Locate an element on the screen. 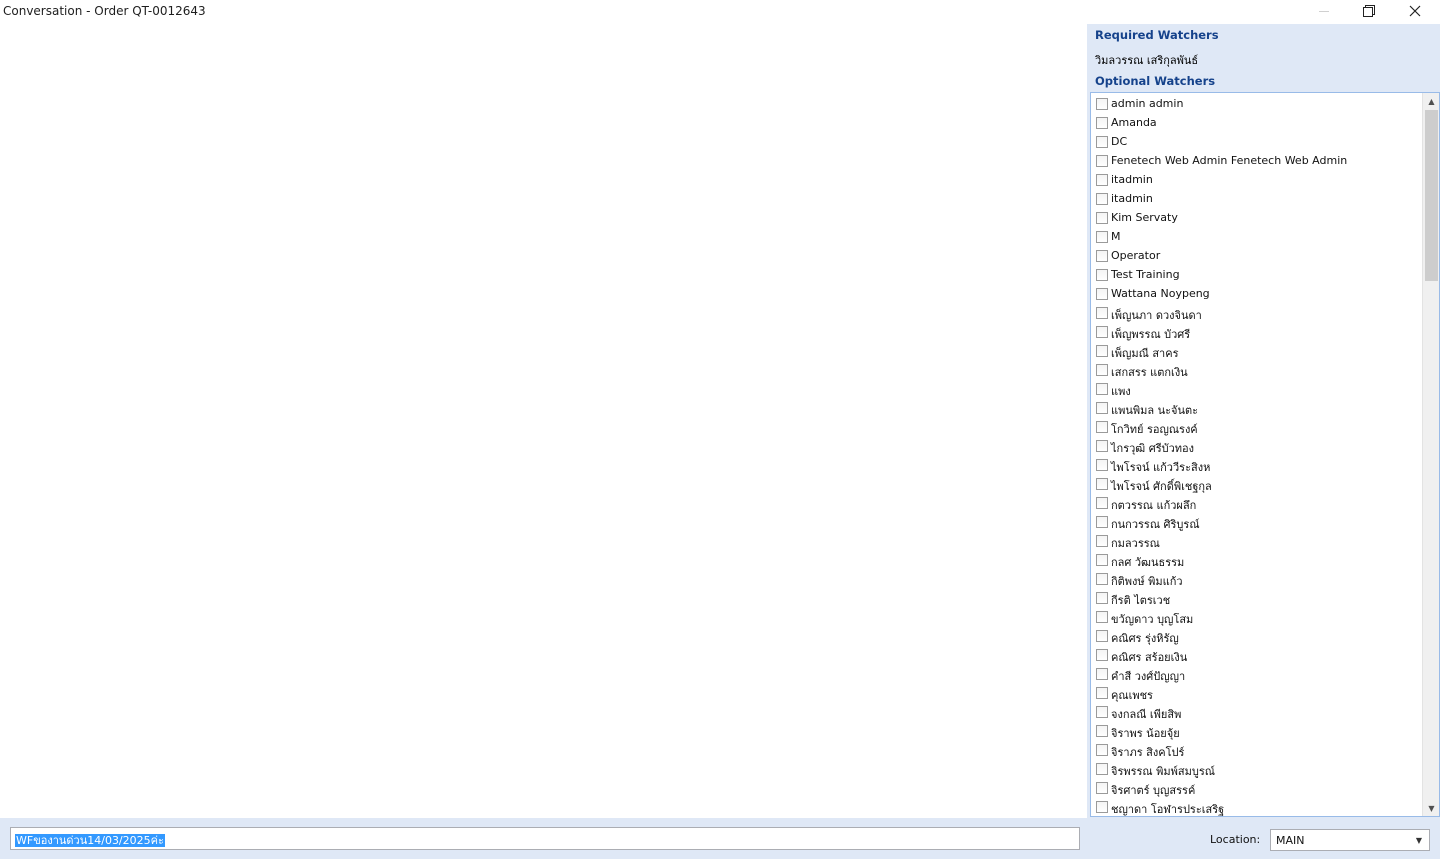 The width and height of the screenshot is (1440, 859). scrollbar-thumb is located at coordinates (1431, 195).